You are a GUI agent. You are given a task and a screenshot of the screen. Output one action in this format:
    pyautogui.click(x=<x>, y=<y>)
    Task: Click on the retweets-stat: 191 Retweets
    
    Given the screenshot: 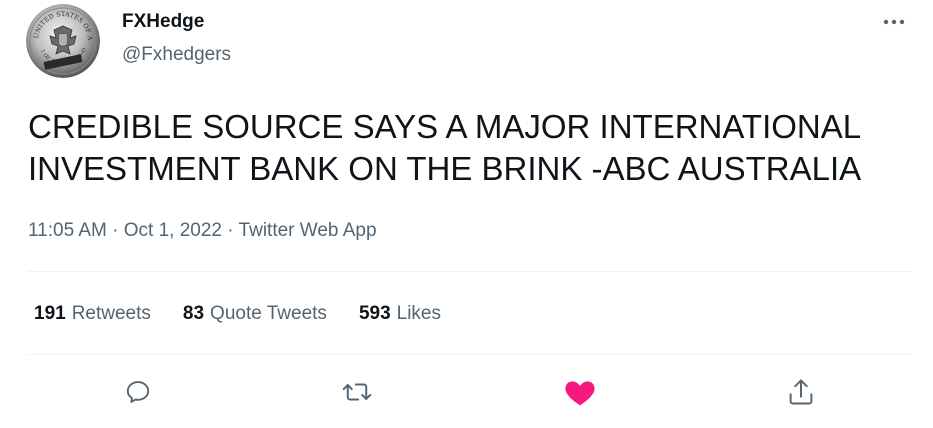 What is the action you would take?
    pyautogui.click(x=92, y=314)
    